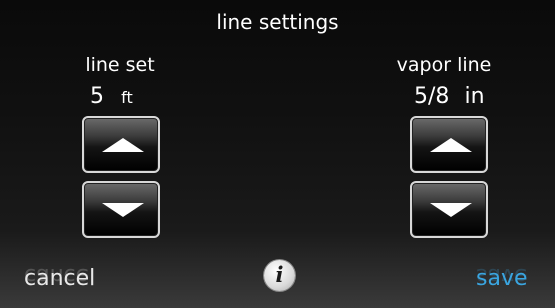  I want to click on line-set-decrease-button, so click(121, 209).